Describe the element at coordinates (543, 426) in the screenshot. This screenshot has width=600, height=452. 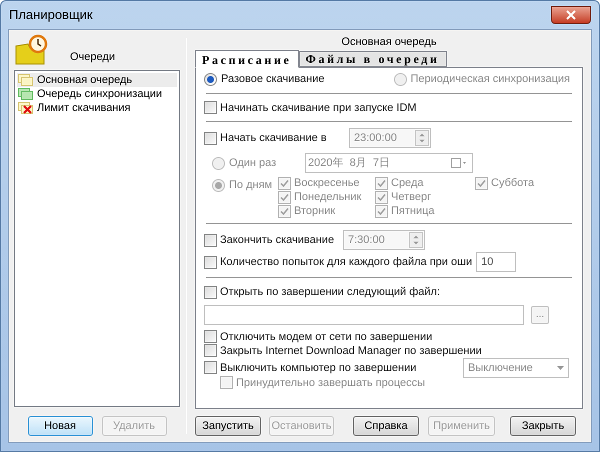
I see `dialog-button: Закрыть` at that location.